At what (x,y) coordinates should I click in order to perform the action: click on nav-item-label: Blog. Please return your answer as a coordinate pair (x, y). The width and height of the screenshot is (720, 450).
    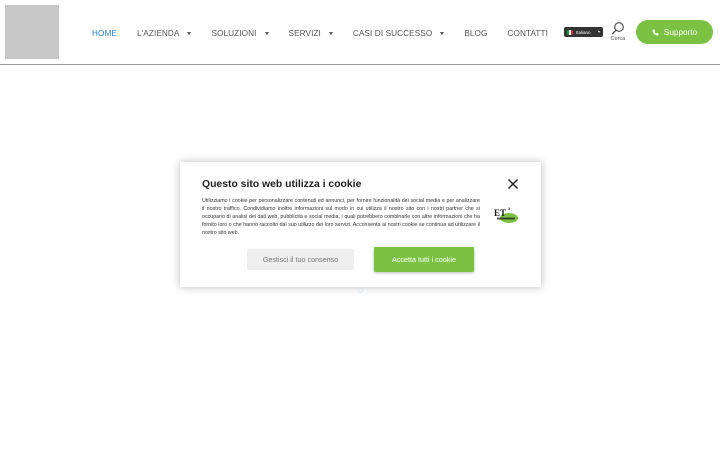
    Looking at the image, I should click on (476, 33).